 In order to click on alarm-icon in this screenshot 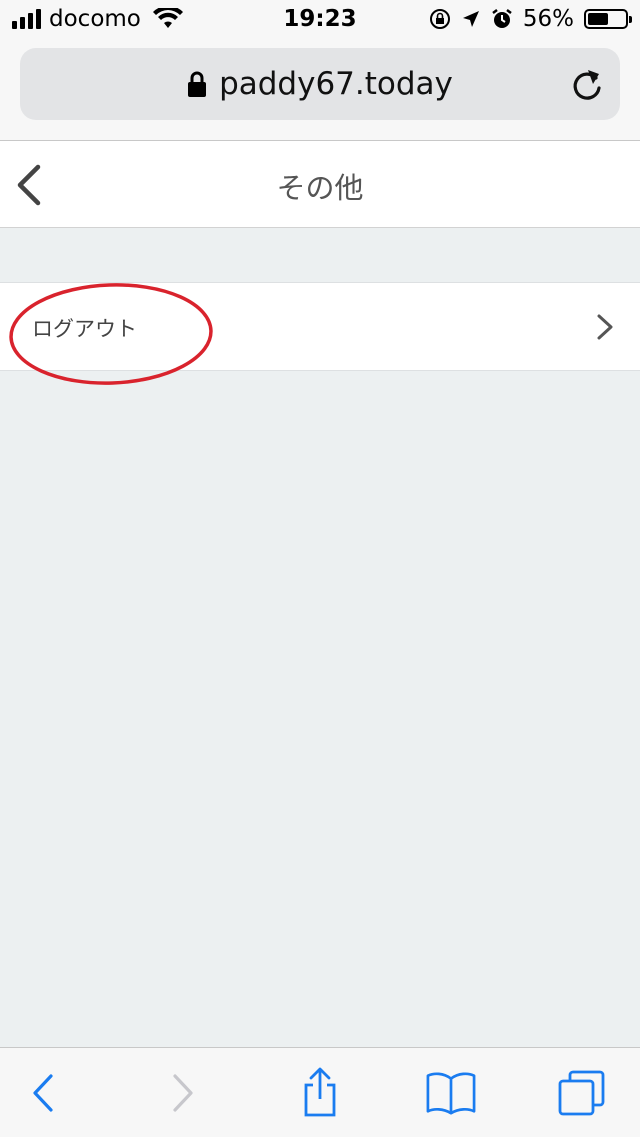, I will do `click(502, 18)`.